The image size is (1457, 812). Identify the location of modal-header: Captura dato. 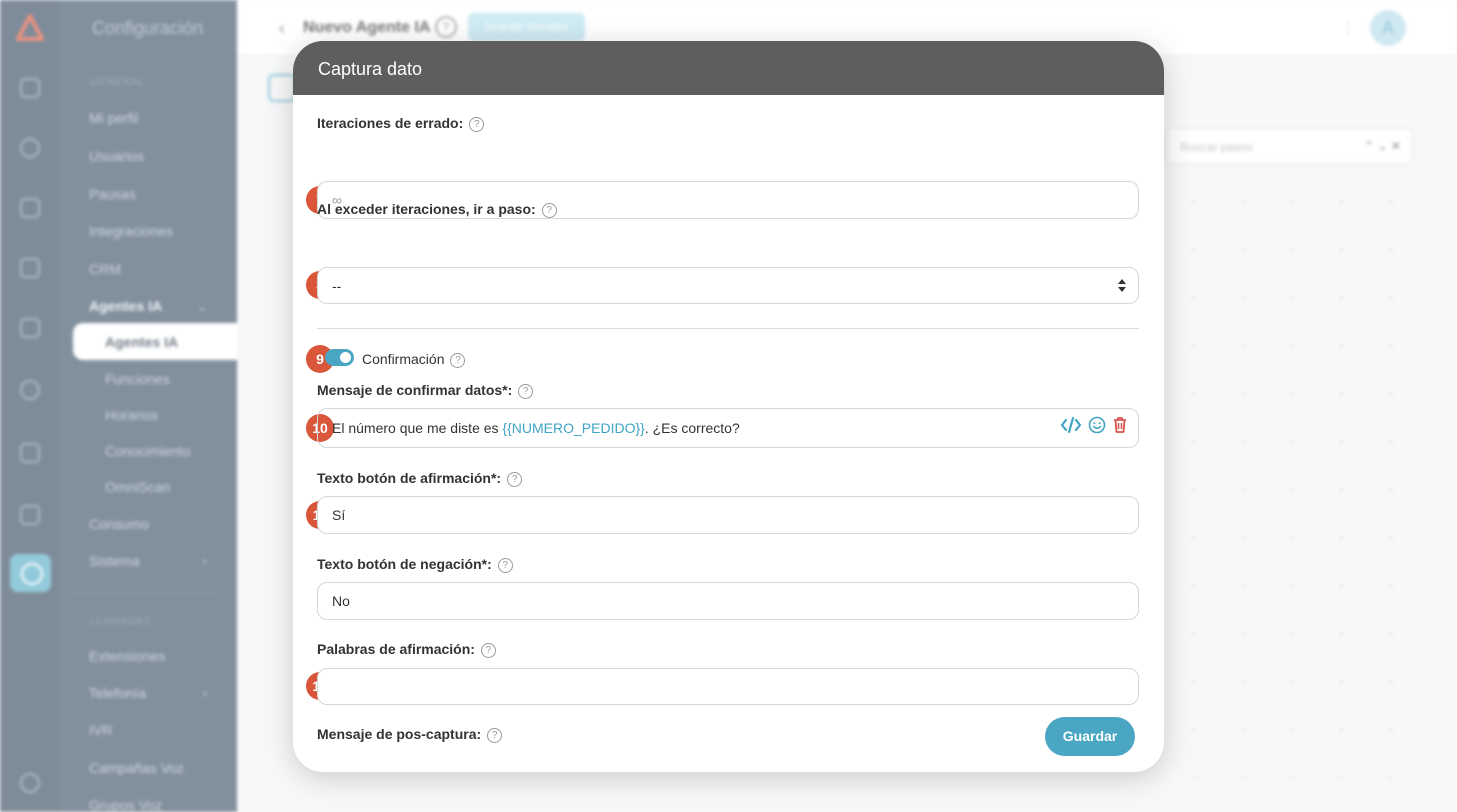
(728, 68).